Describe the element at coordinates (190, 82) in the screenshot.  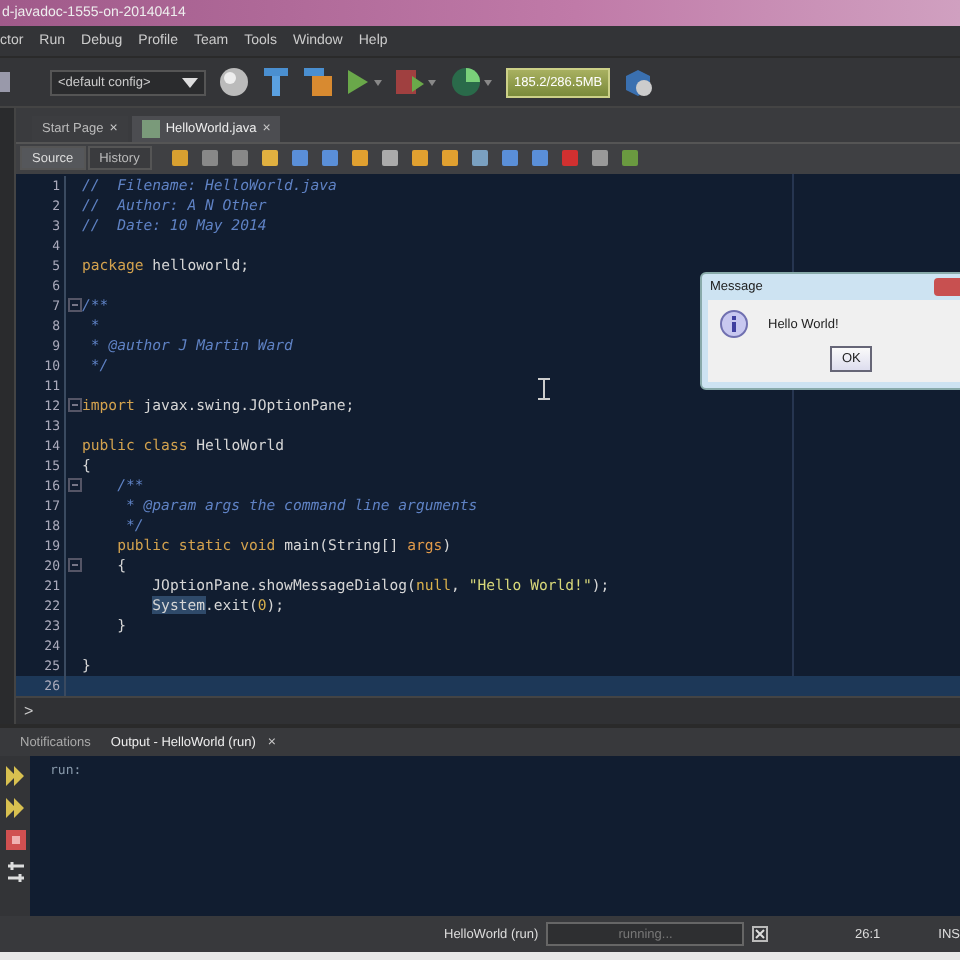
I see `caret-icon` at that location.